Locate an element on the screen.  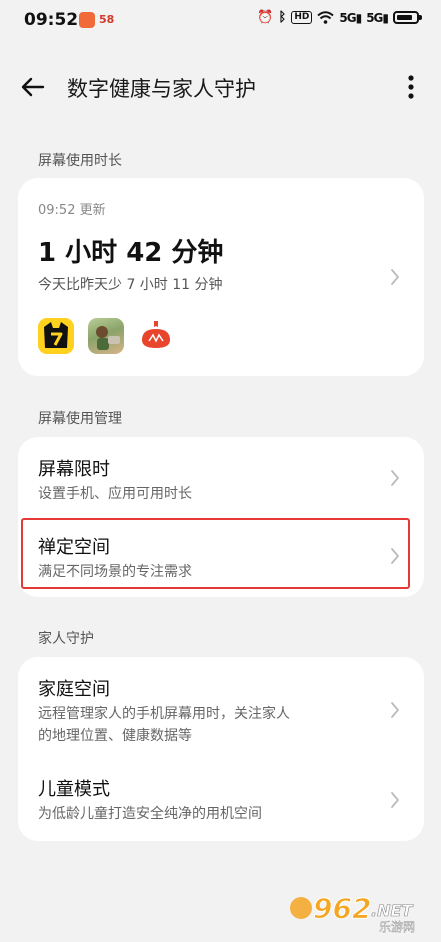
usage-compare: 今天比昨天少 7 小时 11 分钟 is located at coordinates (130, 285).